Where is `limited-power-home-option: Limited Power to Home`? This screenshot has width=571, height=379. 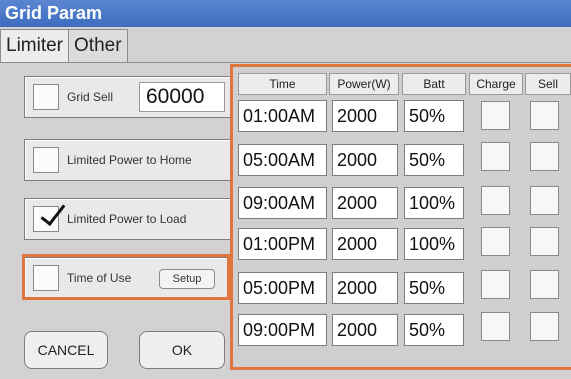
limited-power-home-option: Limited Power to Home is located at coordinates (128, 160).